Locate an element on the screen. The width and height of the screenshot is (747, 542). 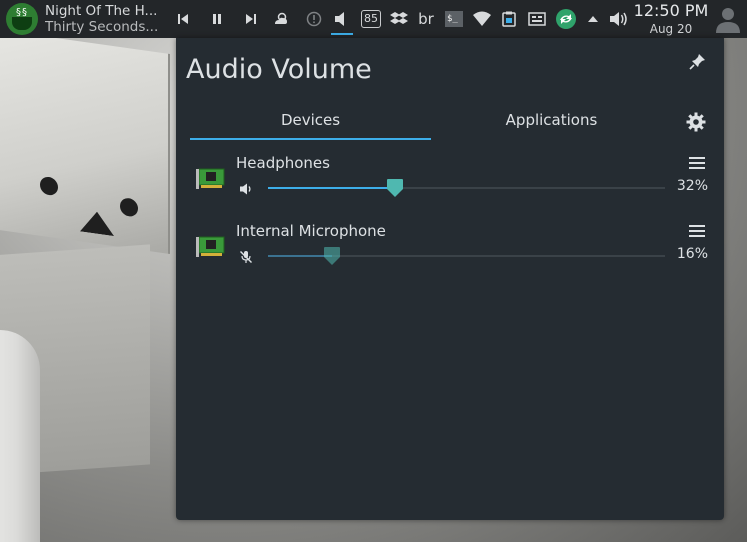
media-player-icon: §§ is located at coordinates (22, 19).